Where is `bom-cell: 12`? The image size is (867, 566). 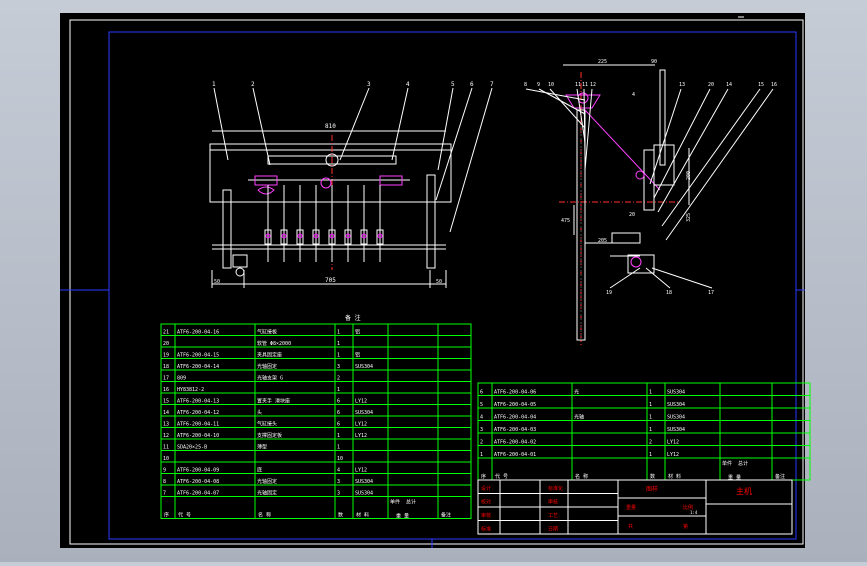
bom-cell: 12 is located at coordinates (166, 436).